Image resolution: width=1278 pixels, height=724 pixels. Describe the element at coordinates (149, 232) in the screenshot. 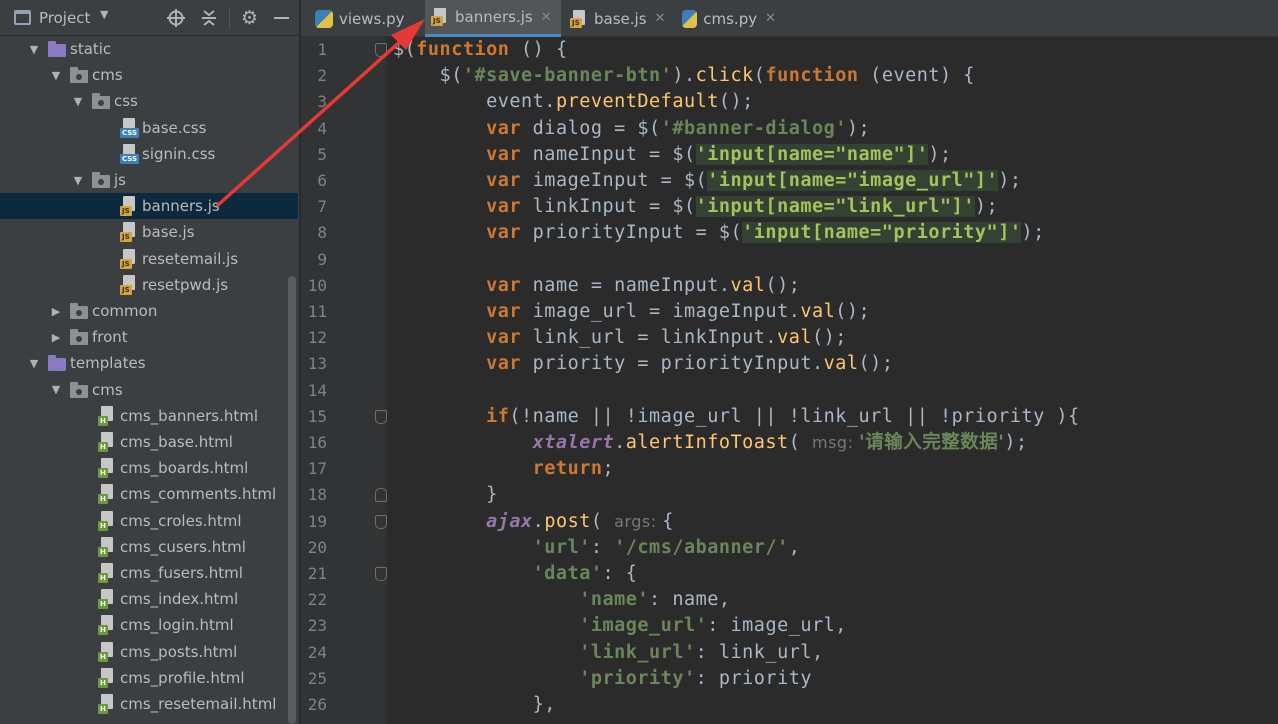

I see `tree-item: JS base.js` at that location.